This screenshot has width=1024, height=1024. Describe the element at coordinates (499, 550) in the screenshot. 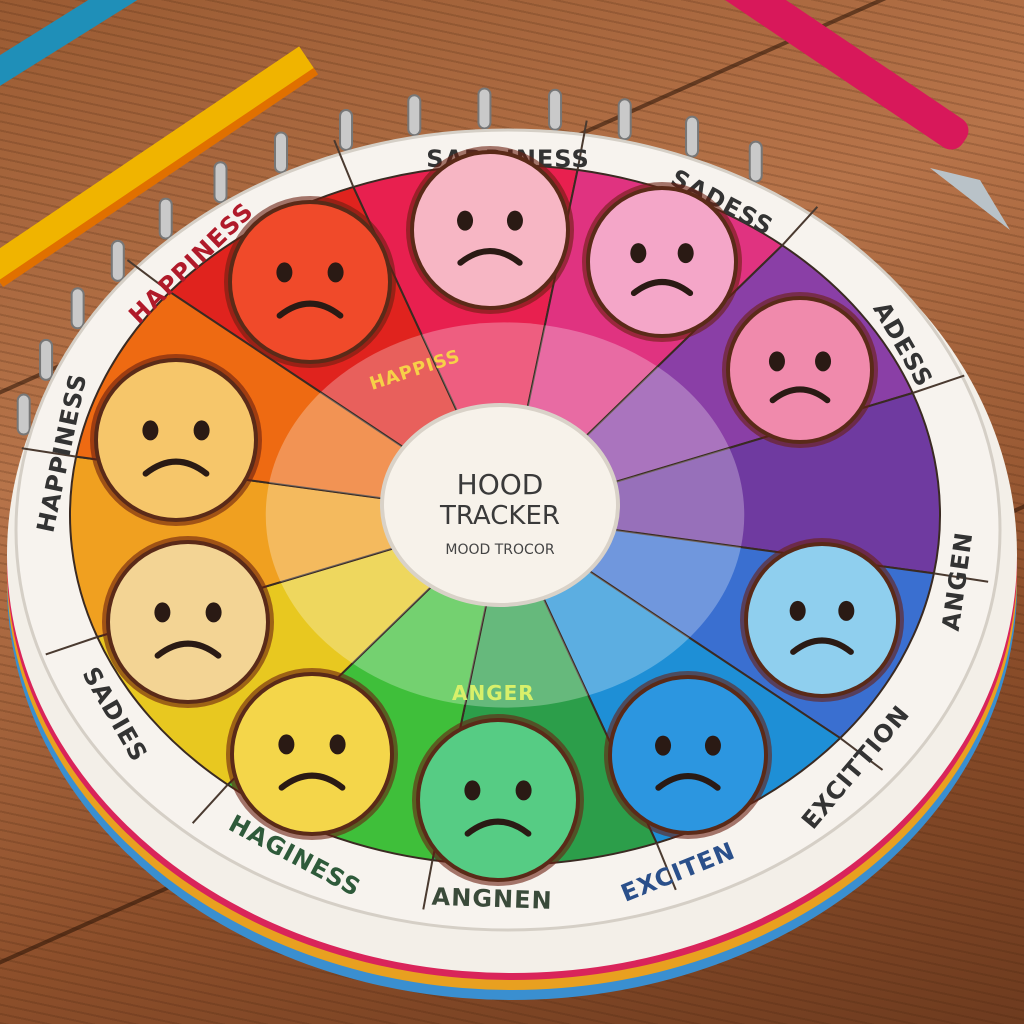

I see `center-subtitle: MOOD TROCOR` at that location.